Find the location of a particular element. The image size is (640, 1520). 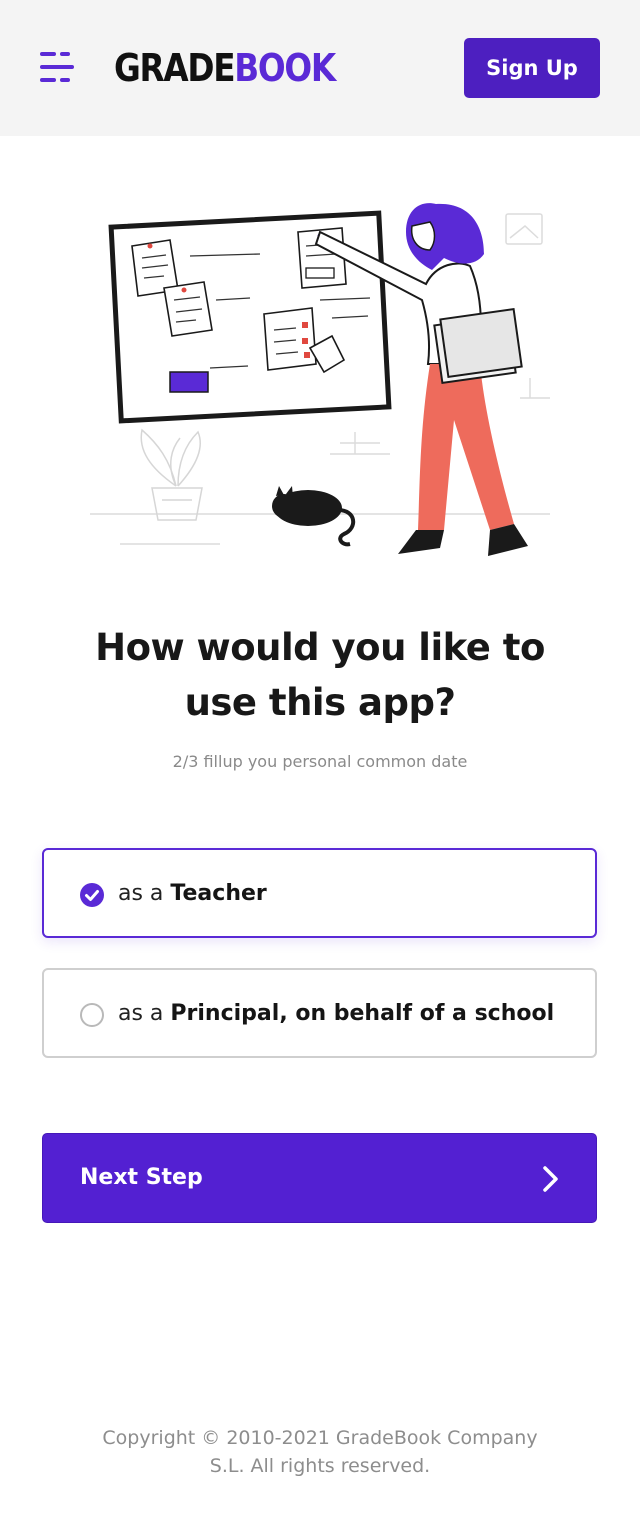

logo-text-book: BOOK is located at coordinates (285, 68).